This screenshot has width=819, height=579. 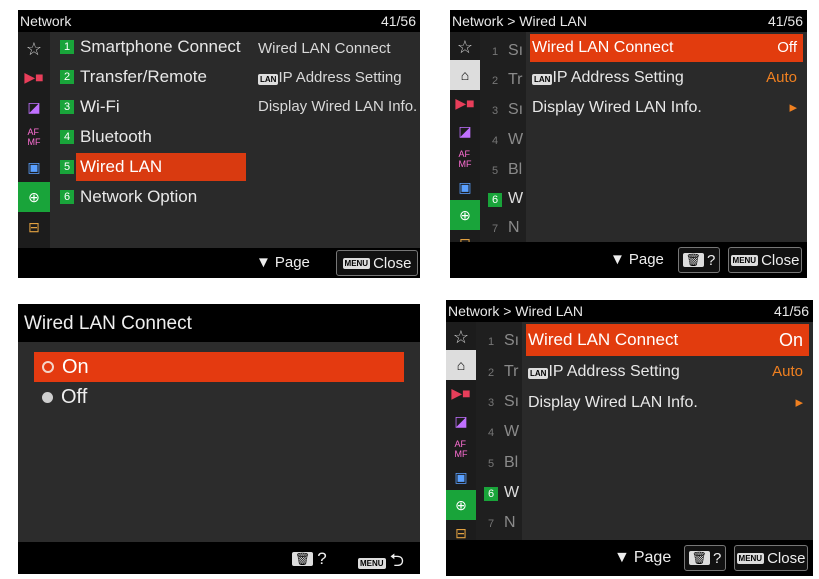 I want to click on option-label: Off, so click(x=74, y=397).